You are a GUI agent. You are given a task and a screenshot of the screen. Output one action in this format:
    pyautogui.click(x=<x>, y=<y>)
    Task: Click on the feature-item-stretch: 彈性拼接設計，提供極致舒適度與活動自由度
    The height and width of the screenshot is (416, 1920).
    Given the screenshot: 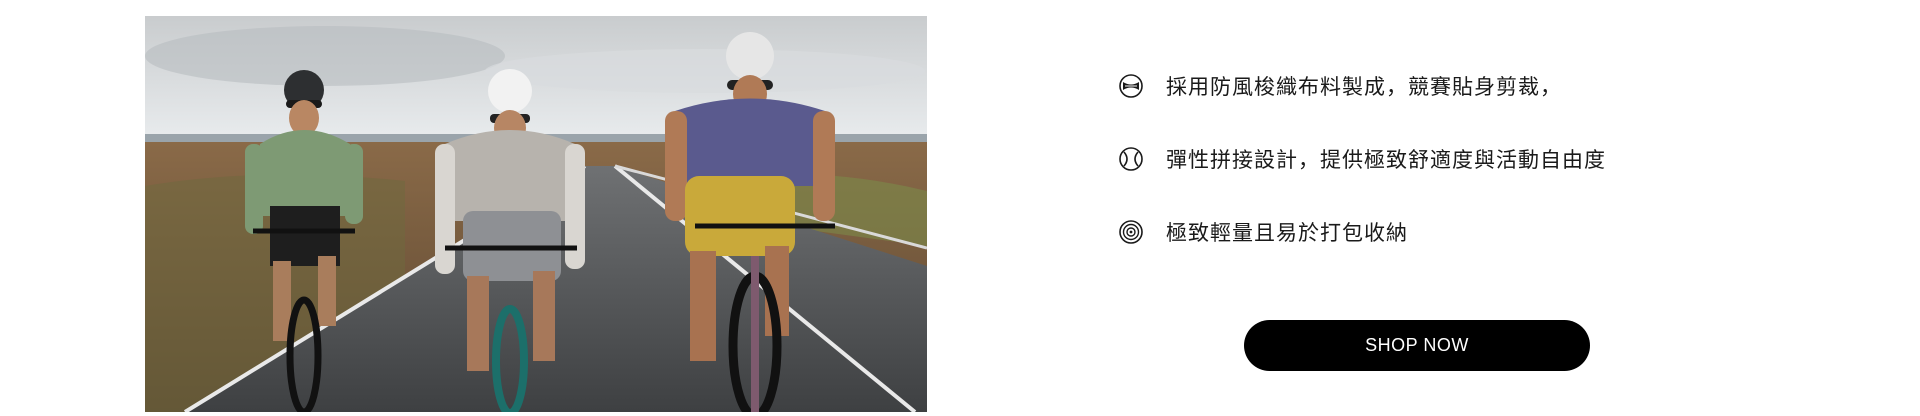 What is the action you would take?
    pyautogui.click(x=1438, y=159)
    